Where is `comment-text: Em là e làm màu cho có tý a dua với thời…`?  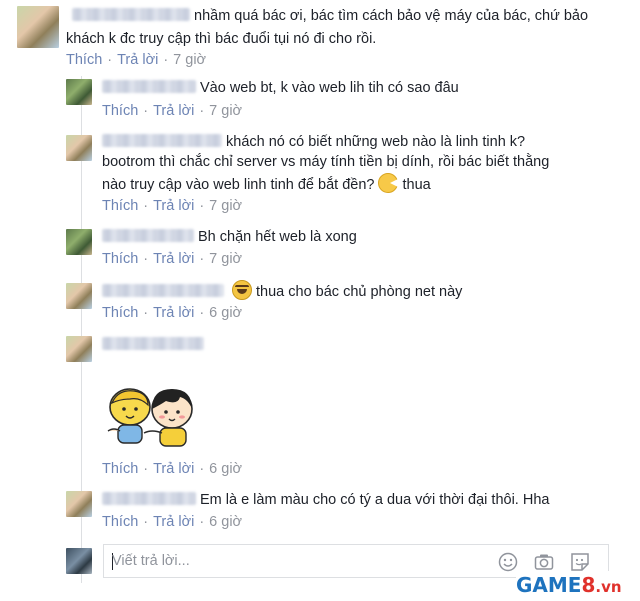
comment-text: Em là e làm màu cho có tý a dua với thời… is located at coordinates (325, 500).